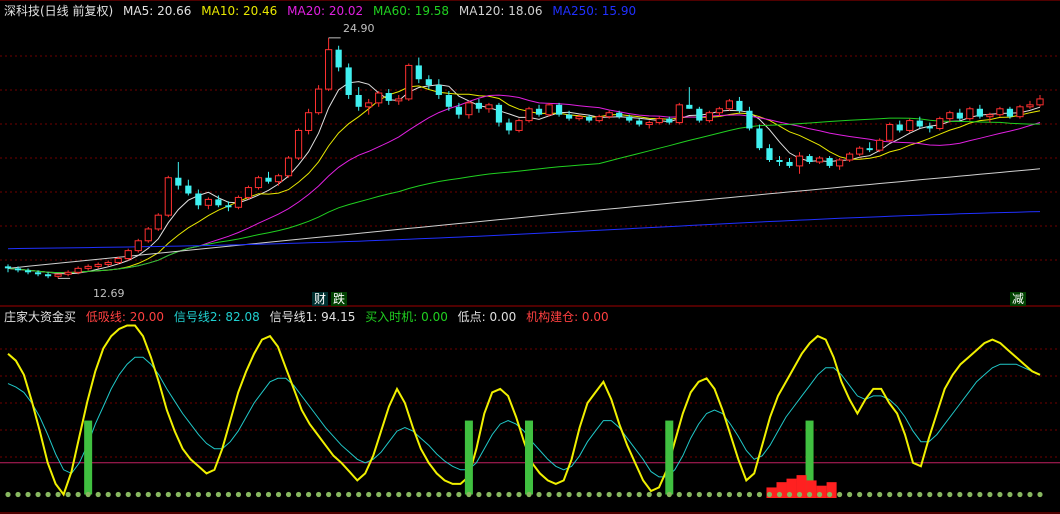 The width and height of the screenshot is (1060, 514). What do you see at coordinates (339, 299) in the screenshot?
I see `event-tag-drop: 跌` at bounding box center [339, 299].